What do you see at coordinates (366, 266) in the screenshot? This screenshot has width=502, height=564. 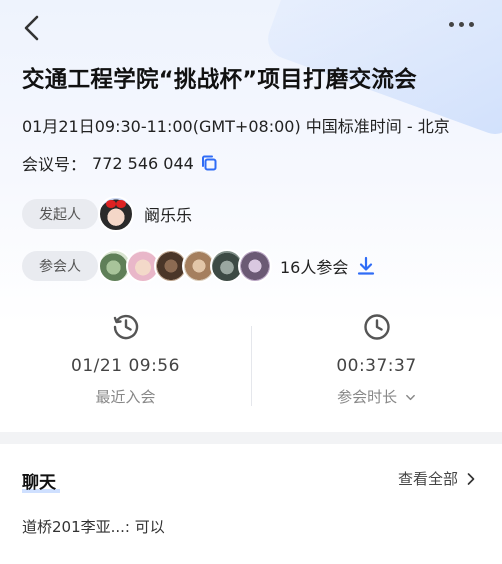 I see `download-icon` at bounding box center [366, 266].